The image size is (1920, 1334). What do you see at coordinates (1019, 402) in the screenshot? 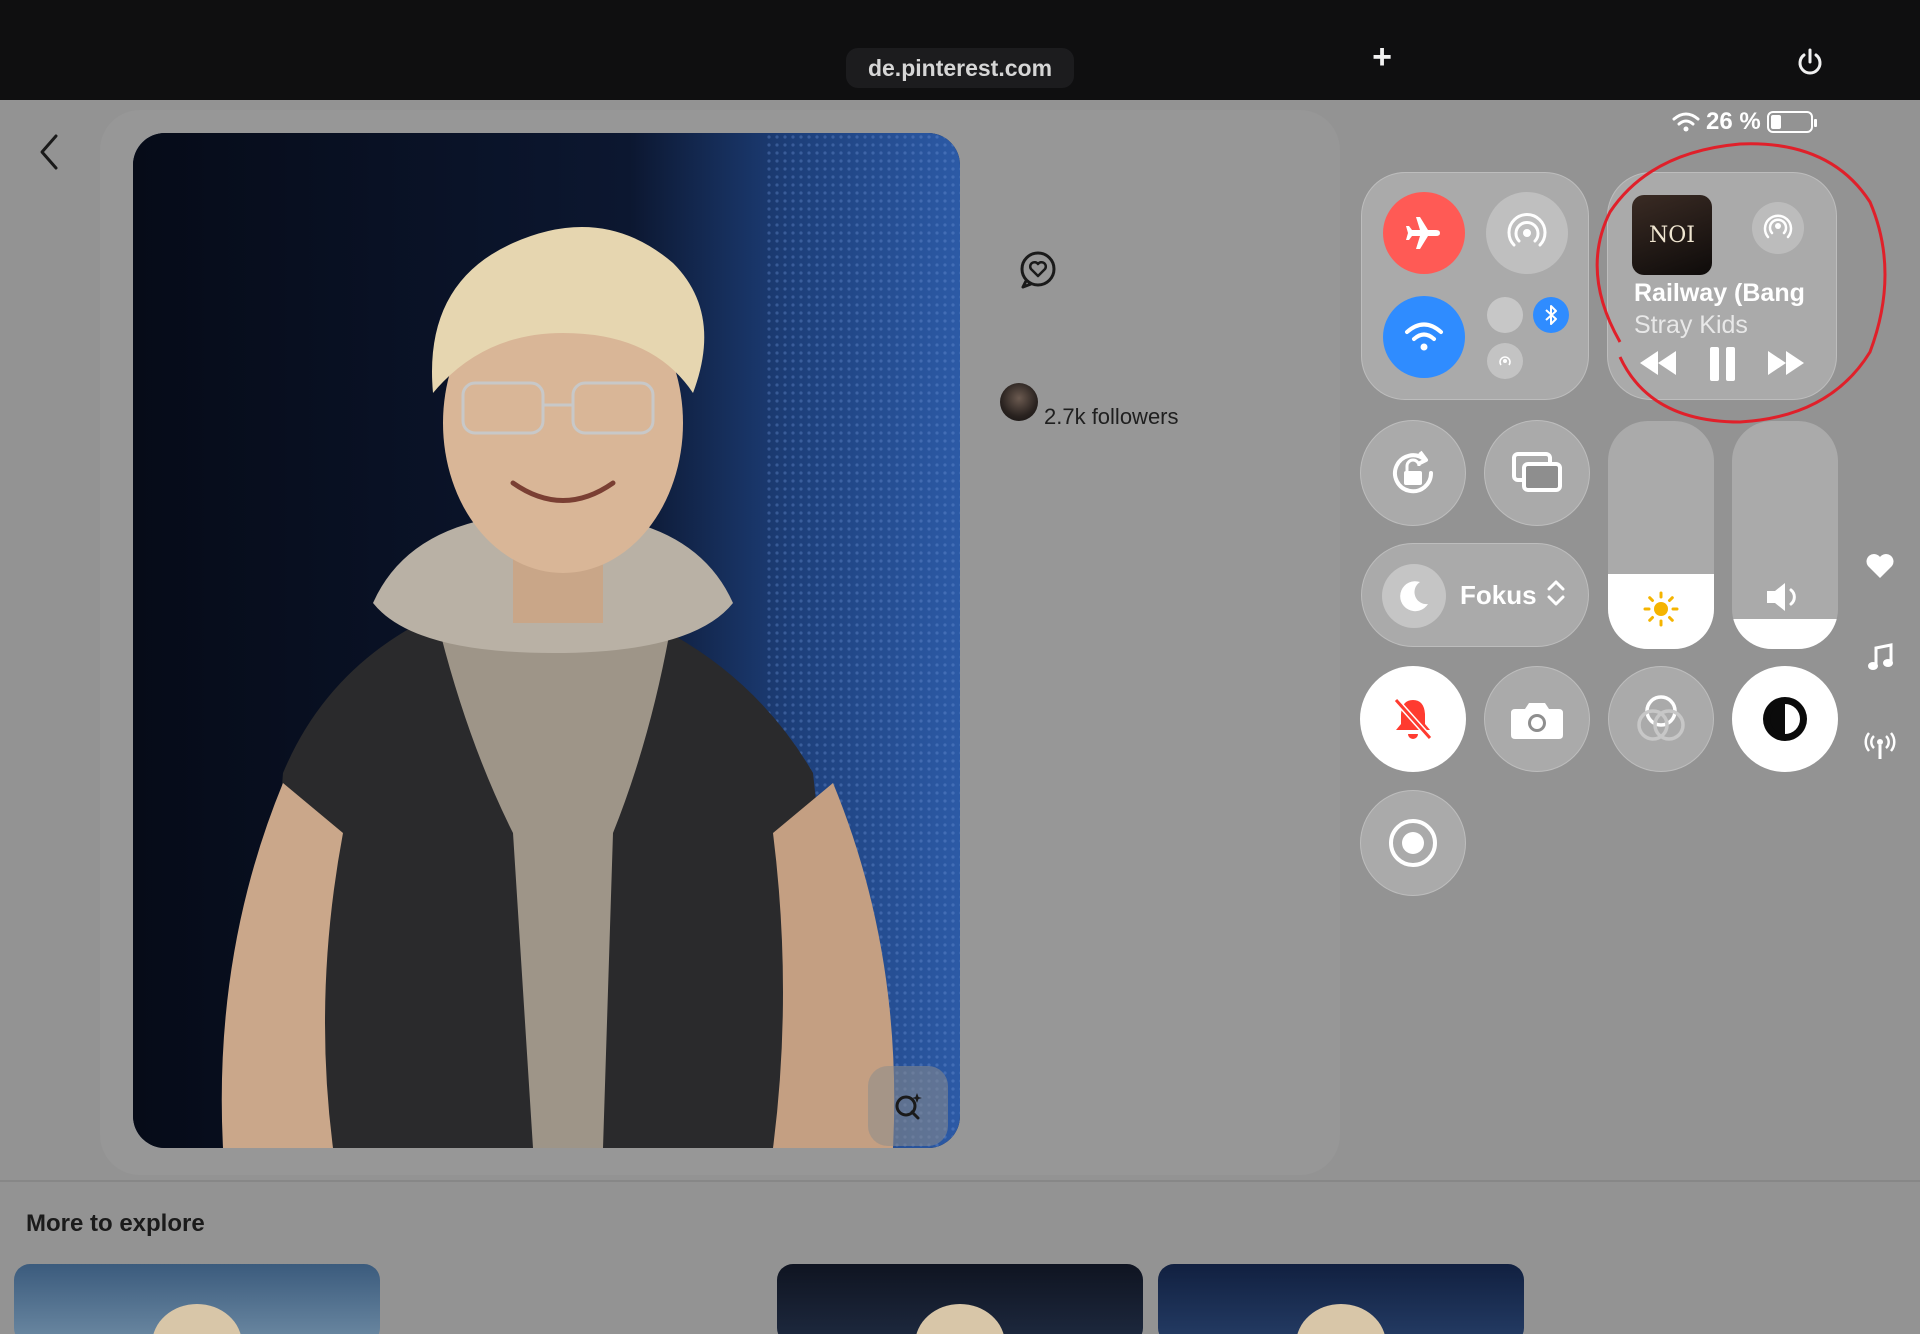
I see `avatar` at bounding box center [1019, 402].